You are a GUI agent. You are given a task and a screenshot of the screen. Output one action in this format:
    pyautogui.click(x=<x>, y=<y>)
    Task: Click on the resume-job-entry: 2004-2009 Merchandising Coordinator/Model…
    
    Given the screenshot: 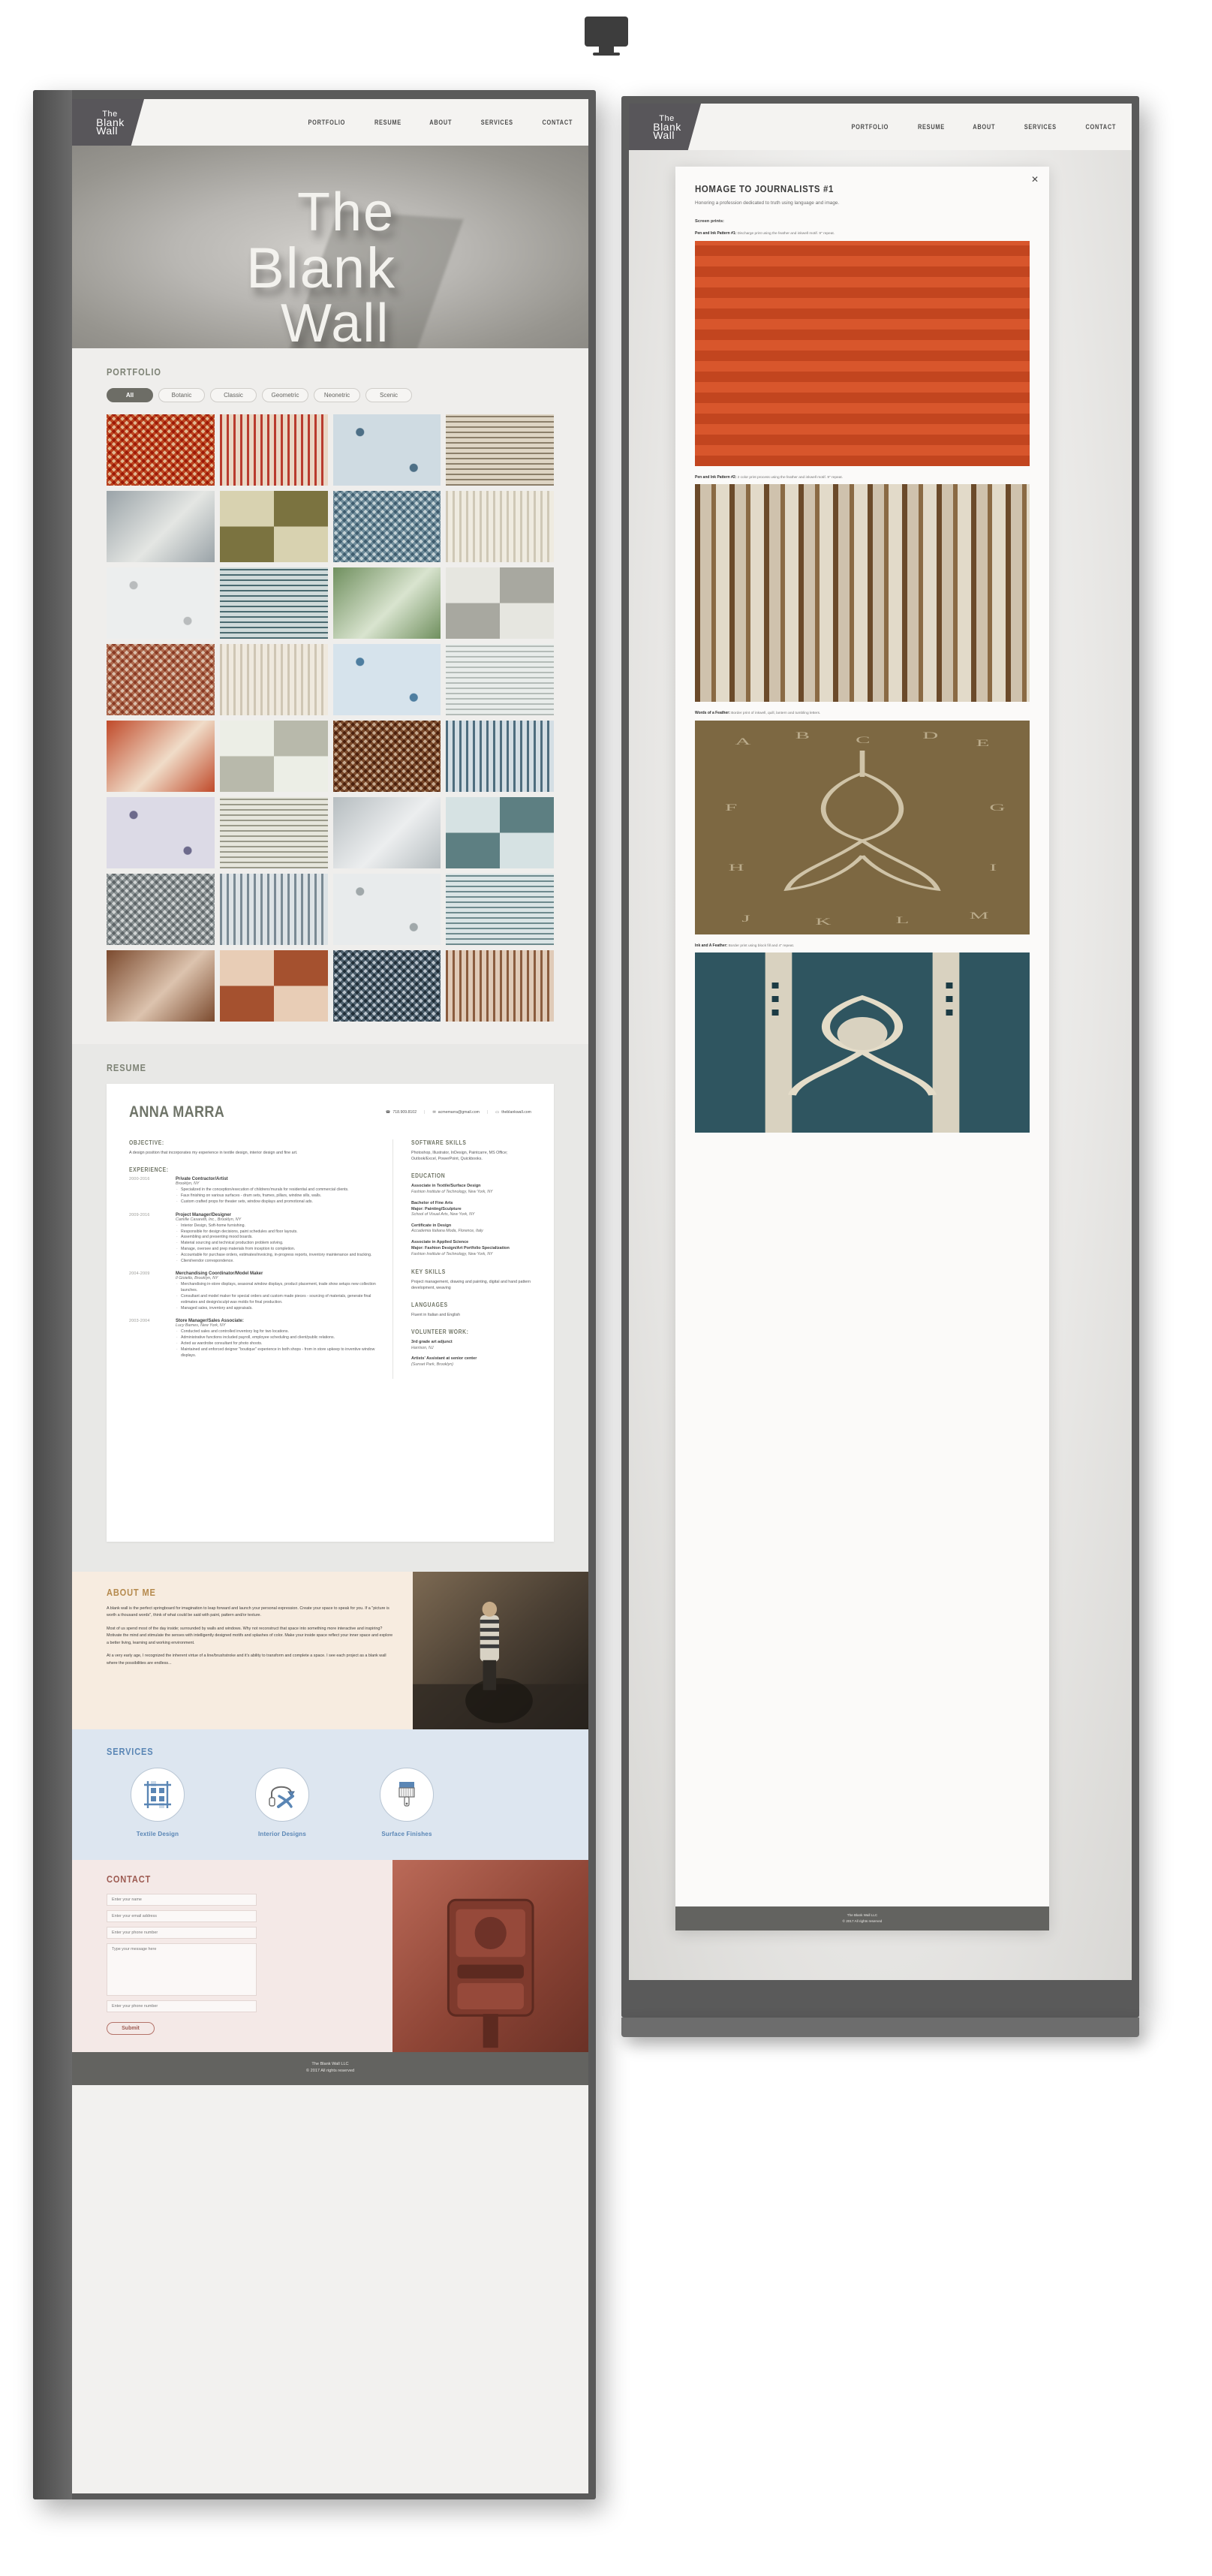 What is the action you would take?
    pyautogui.click(x=254, y=1291)
    